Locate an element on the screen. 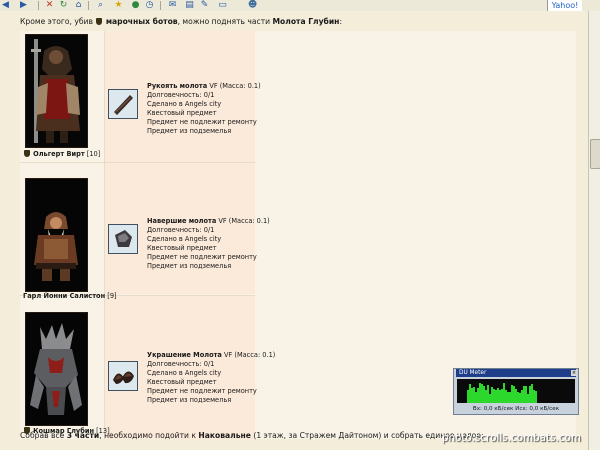 The image size is (600, 450). npc-caption: Гарл Йонни Салистон [9] is located at coordinates (70, 296).